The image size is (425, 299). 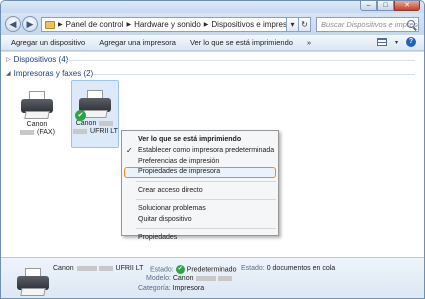 What do you see at coordinates (137, 42) in the screenshot?
I see `add-printer-button: Agregar una impresora` at bounding box center [137, 42].